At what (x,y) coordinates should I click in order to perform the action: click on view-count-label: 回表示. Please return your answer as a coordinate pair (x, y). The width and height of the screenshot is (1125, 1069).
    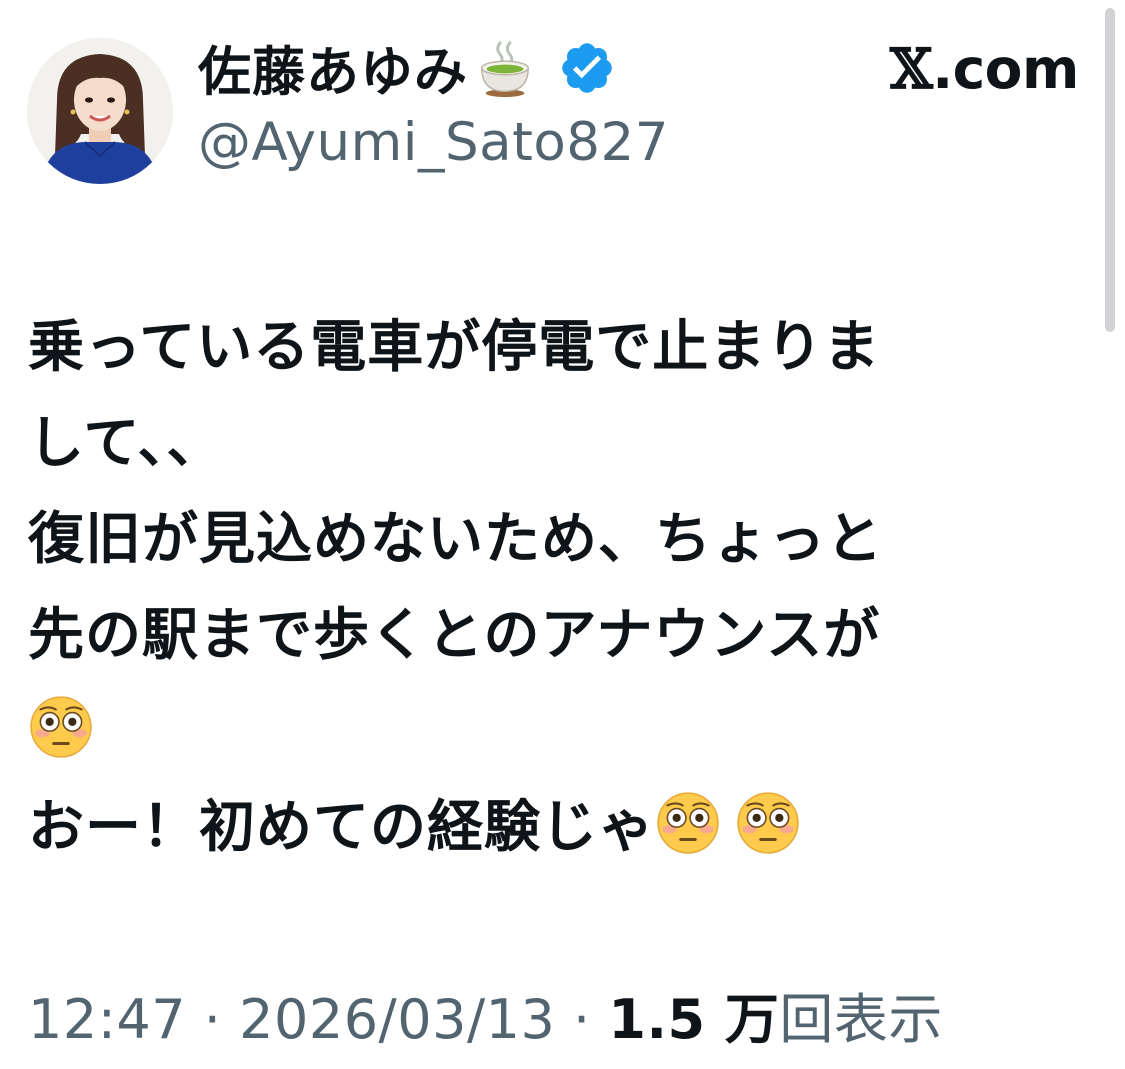
    Looking at the image, I should click on (861, 1019).